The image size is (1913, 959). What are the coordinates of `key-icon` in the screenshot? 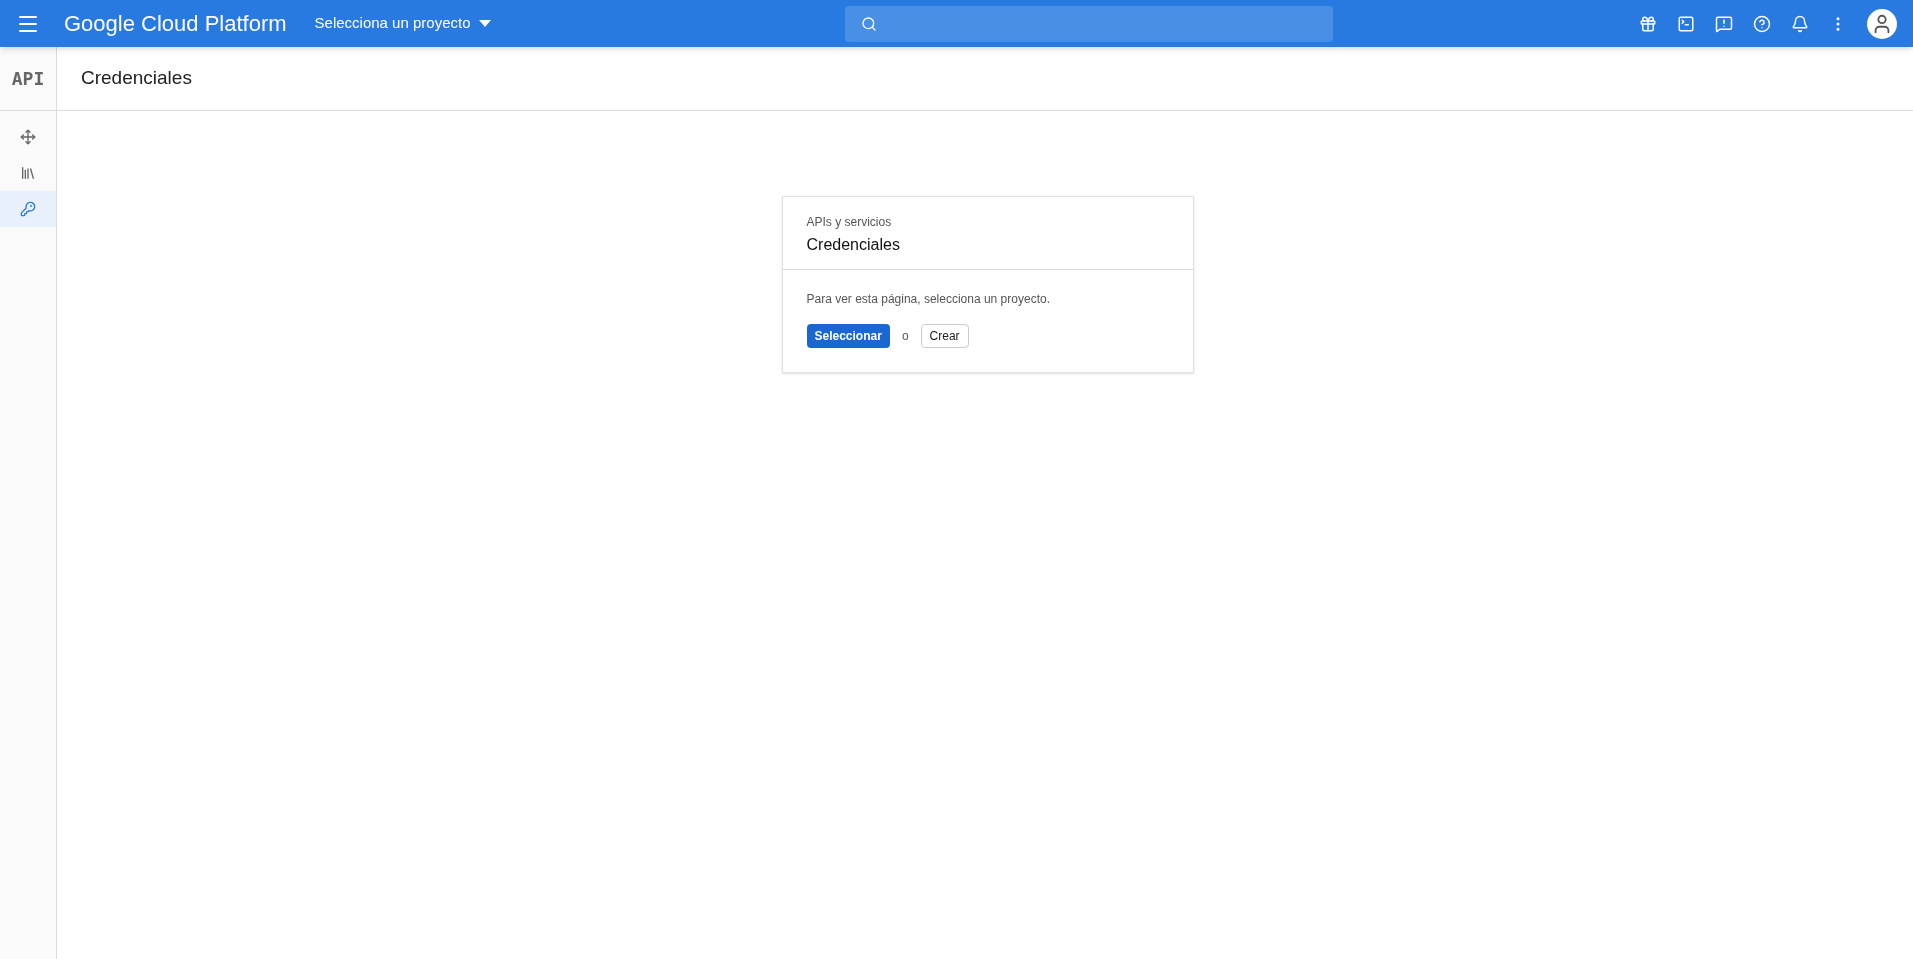 It's located at (28, 209).